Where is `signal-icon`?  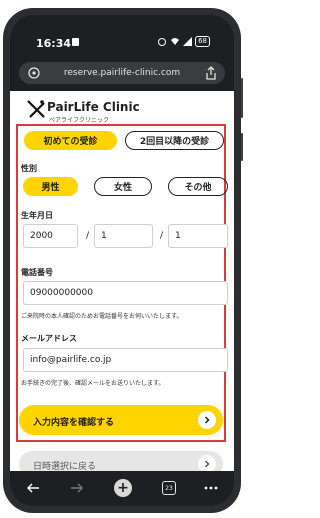
signal-icon is located at coordinates (188, 41).